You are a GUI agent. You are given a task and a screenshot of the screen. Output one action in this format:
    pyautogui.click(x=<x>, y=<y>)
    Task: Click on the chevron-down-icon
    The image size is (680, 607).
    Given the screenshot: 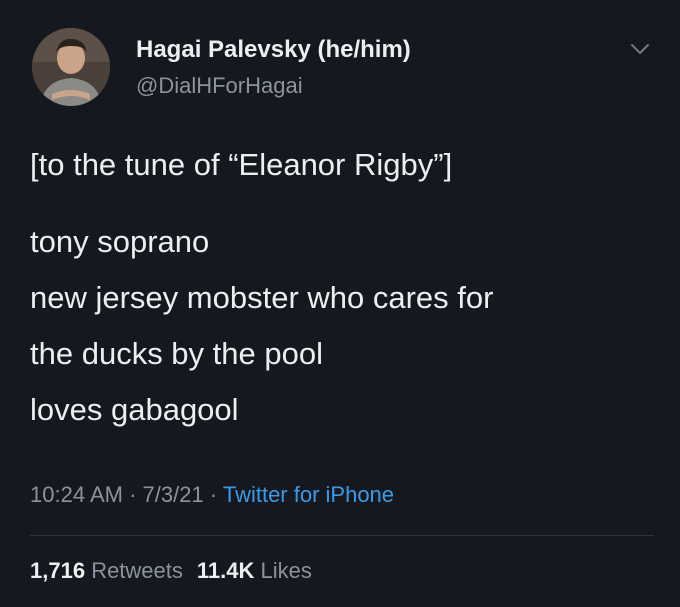 What is the action you would take?
    pyautogui.click(x=640, y=49)
    